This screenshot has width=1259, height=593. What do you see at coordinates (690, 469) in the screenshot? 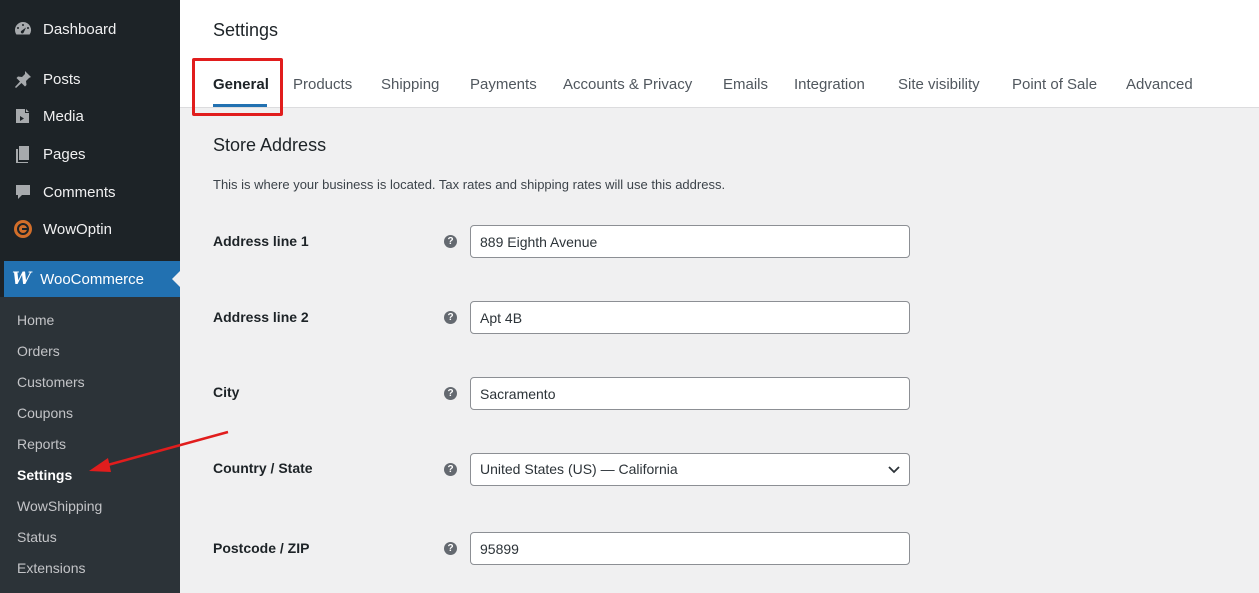
I see `country-state-select: United States (US) — California` at bounding box center [690, 469].